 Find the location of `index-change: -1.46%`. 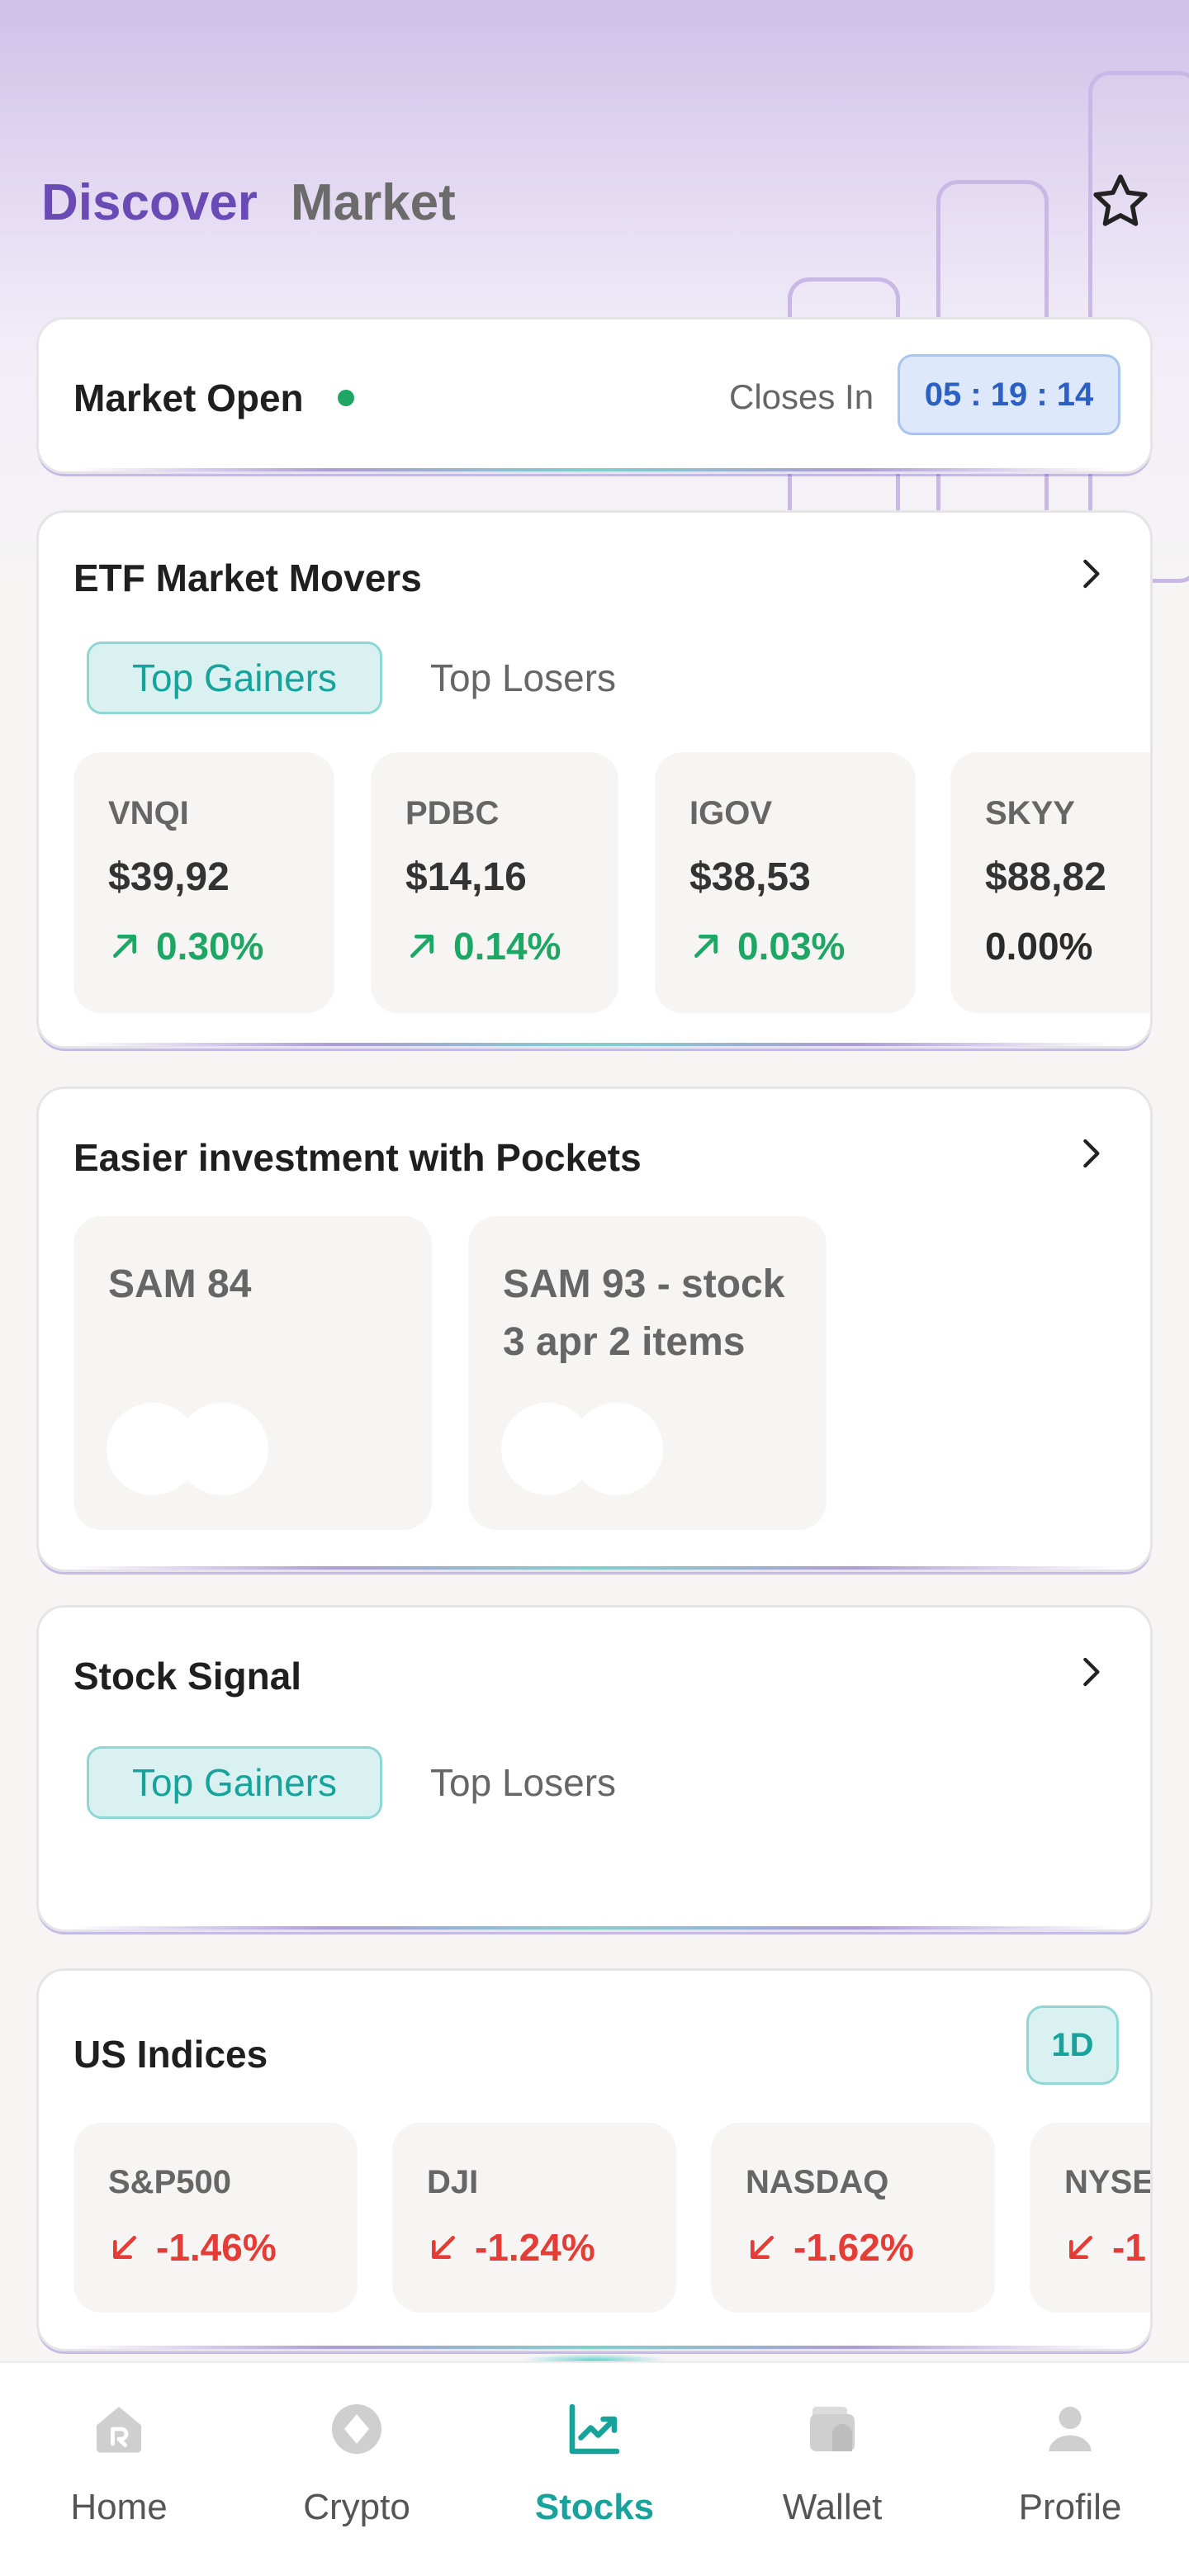

index-change: -1.46% is located at coordinates (192, 2247).